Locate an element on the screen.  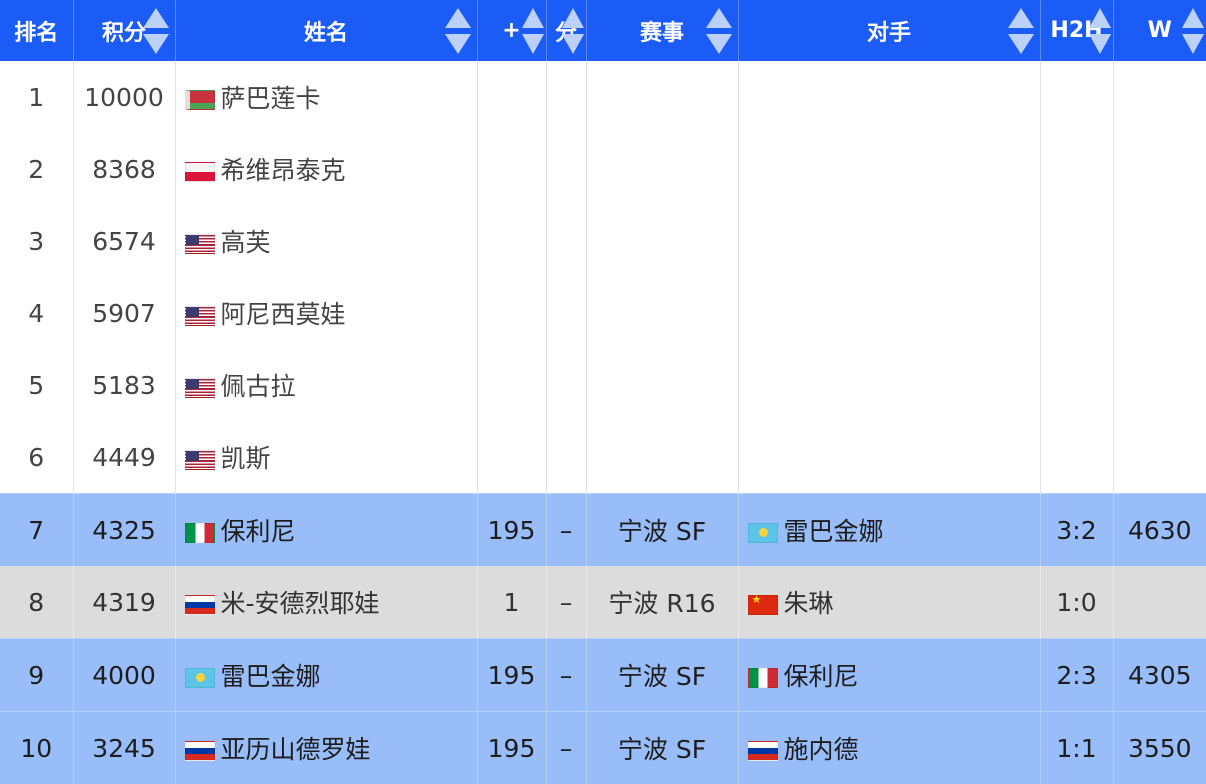
column-header-name: 姓名 is located at coordinates (326, 30).